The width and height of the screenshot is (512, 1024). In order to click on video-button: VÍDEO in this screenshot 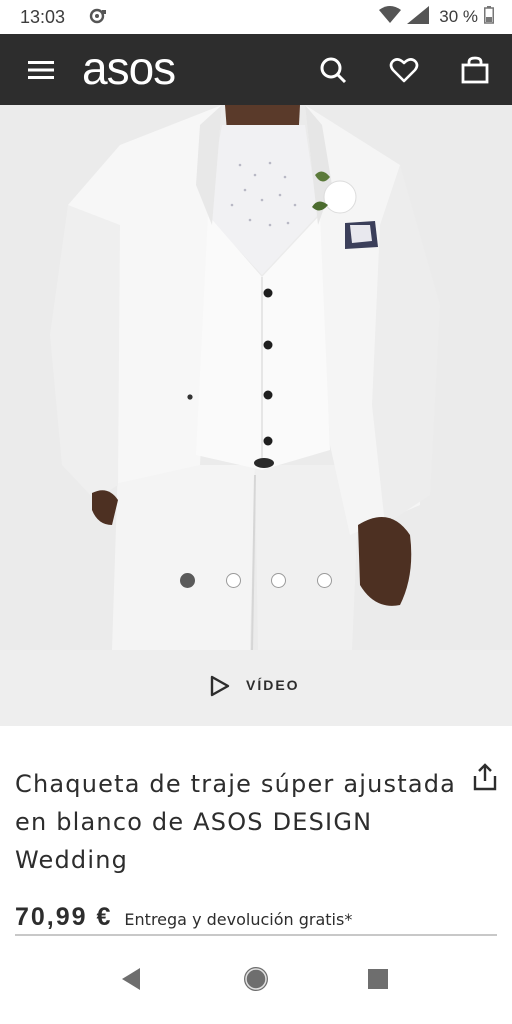, I will do `click(256, 688)`.